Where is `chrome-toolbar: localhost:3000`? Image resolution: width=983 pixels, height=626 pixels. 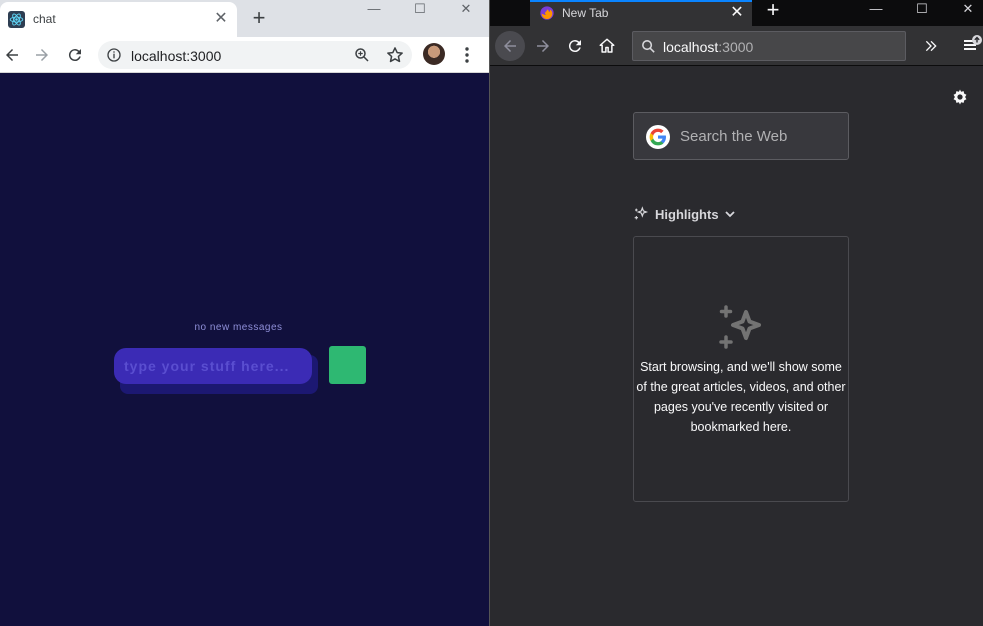 chrome-toolbar: localhost:3000 is located at coordinates (244, 55).